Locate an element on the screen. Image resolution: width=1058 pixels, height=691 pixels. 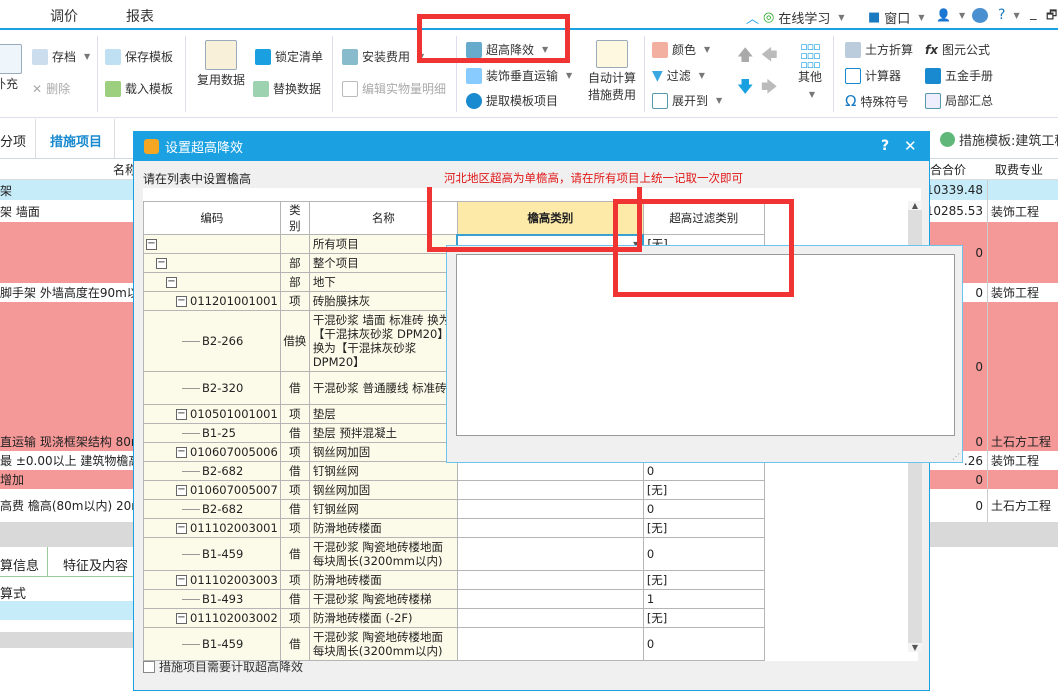
tab-adjust-price: 调价 is located at coordinates (64, 16).